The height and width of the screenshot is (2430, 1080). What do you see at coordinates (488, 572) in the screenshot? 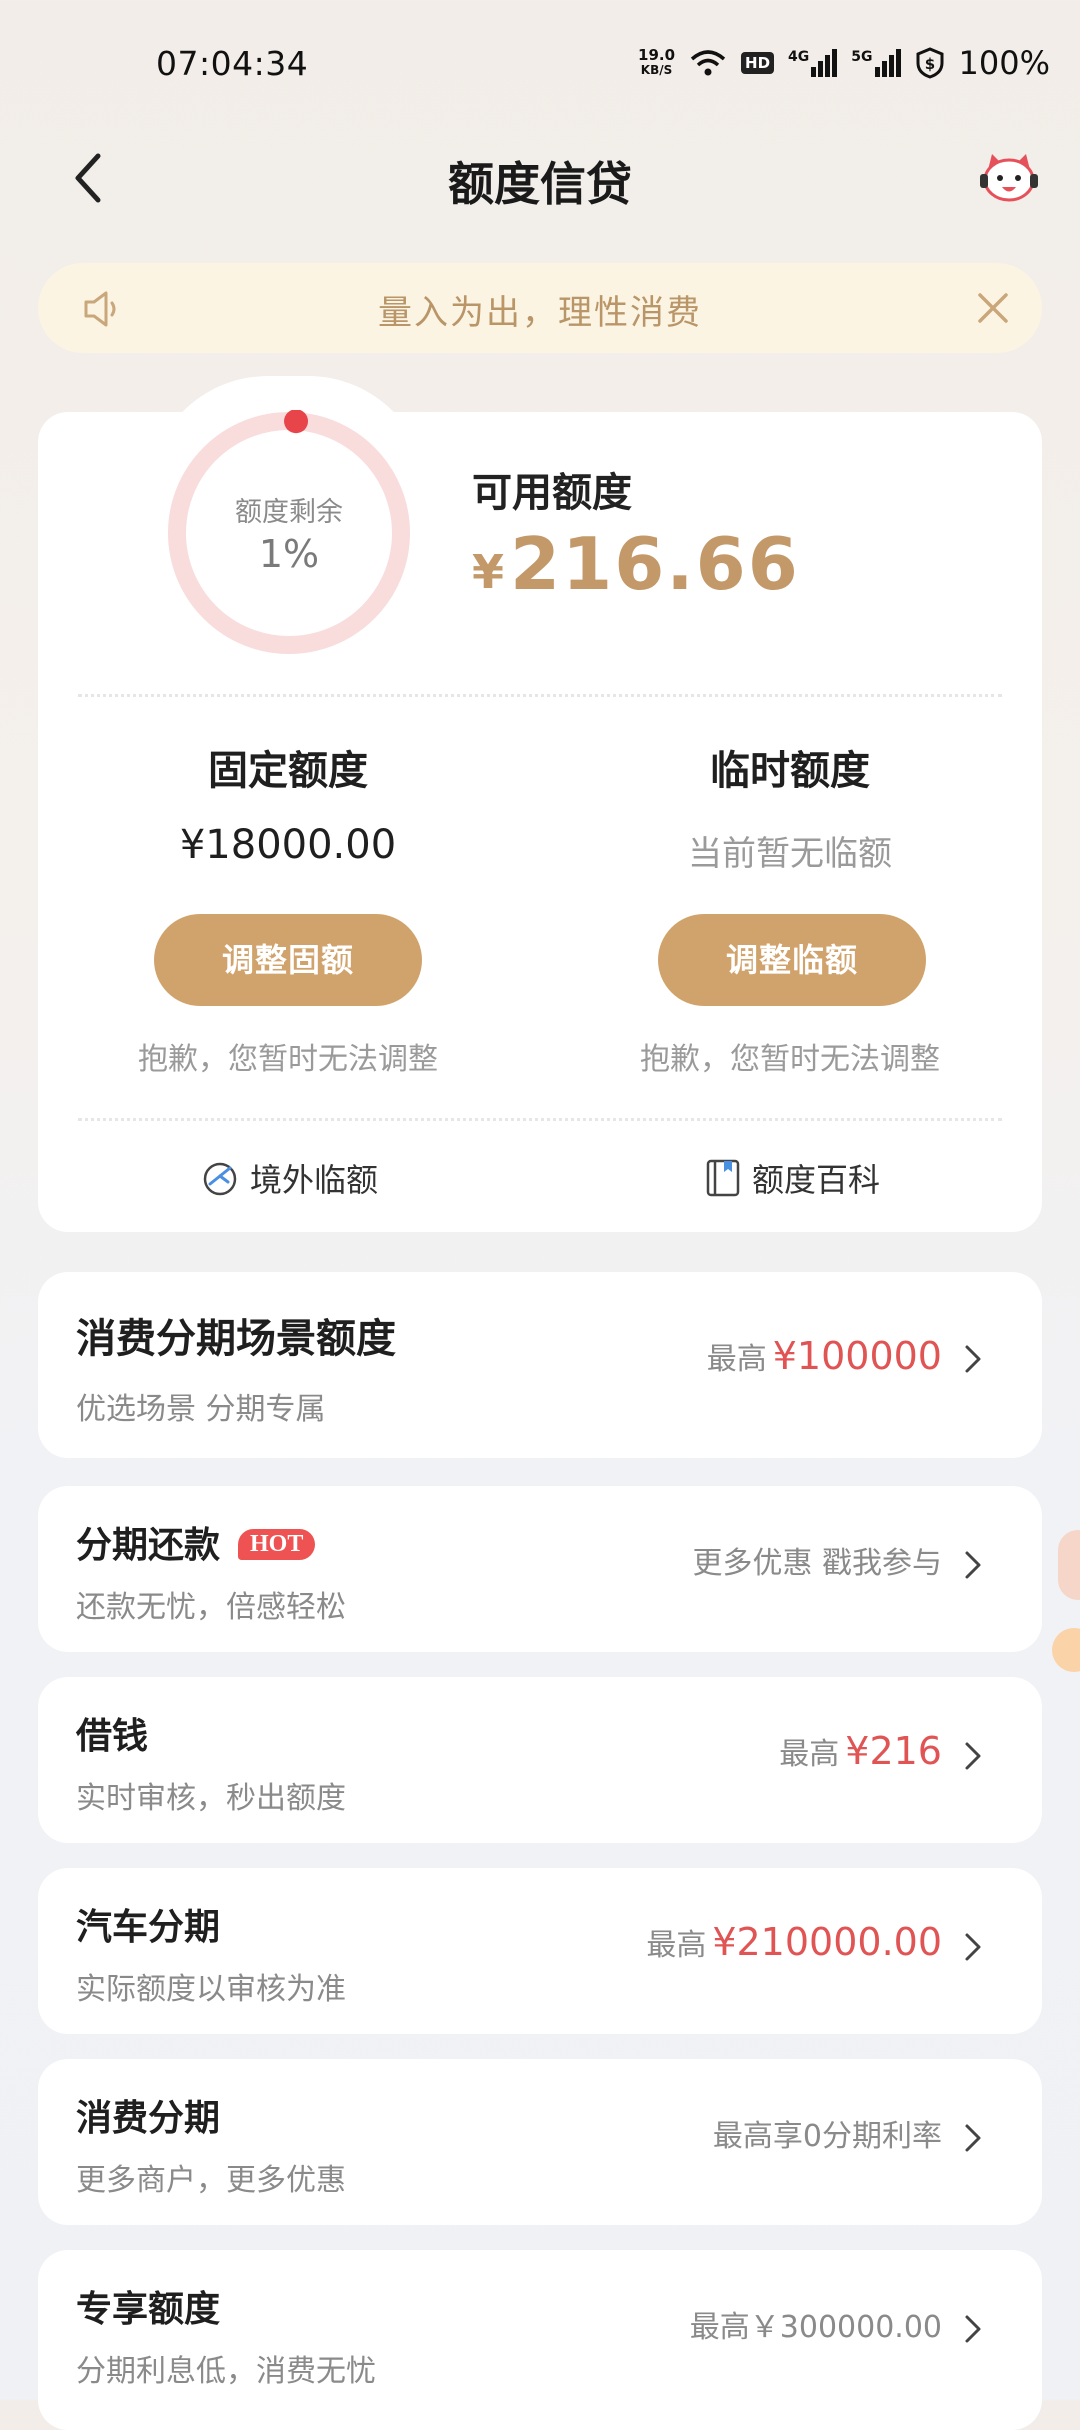
I see `available-currency-symbol: ¥` at bounding box center [488, 572].